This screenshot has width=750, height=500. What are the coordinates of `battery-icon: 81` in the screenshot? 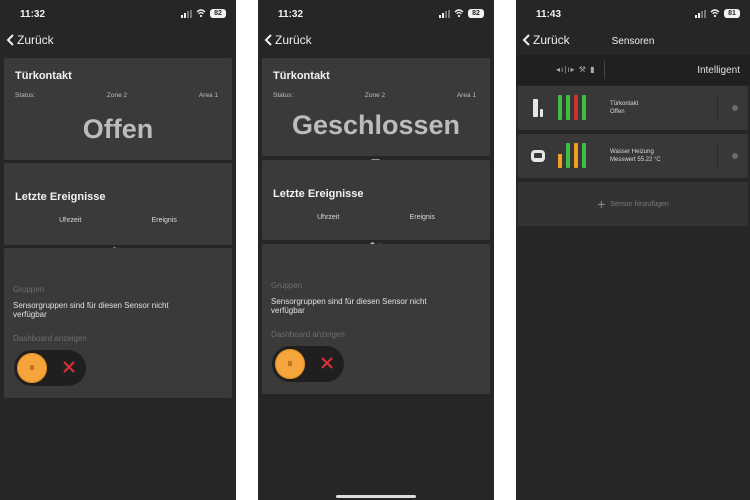 It's located at (732, 13).